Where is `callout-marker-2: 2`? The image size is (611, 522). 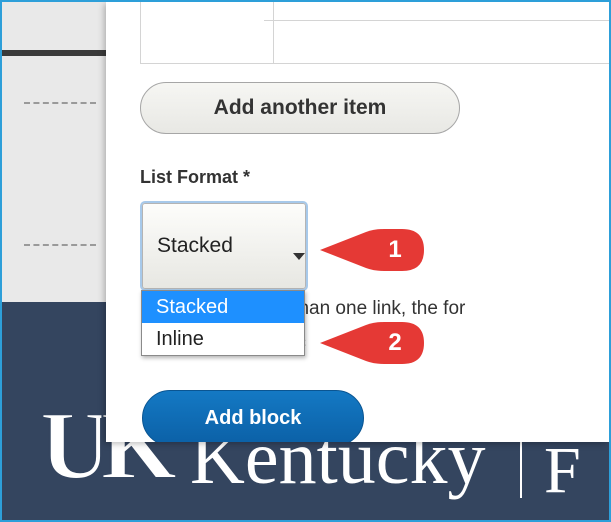
callout-marker-2: 2 is located at coordinates (373, 343).